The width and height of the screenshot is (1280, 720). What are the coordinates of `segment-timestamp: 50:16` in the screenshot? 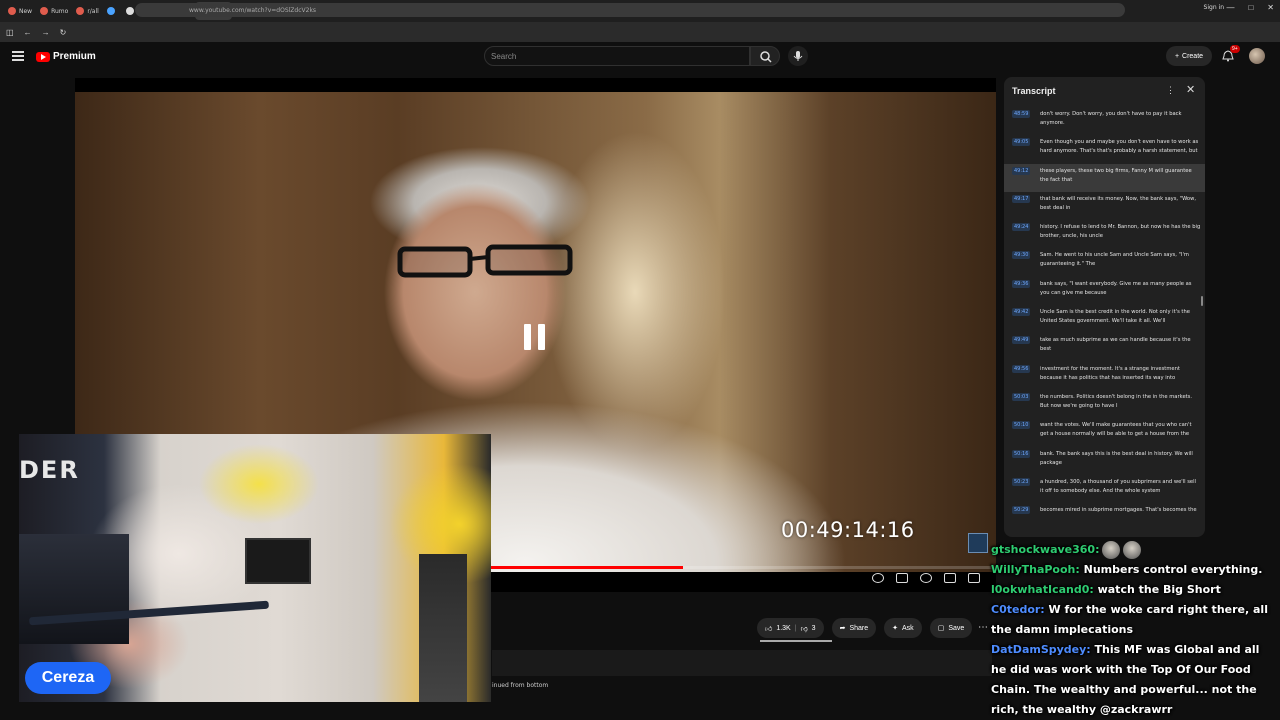 It's located at (1021, 453).